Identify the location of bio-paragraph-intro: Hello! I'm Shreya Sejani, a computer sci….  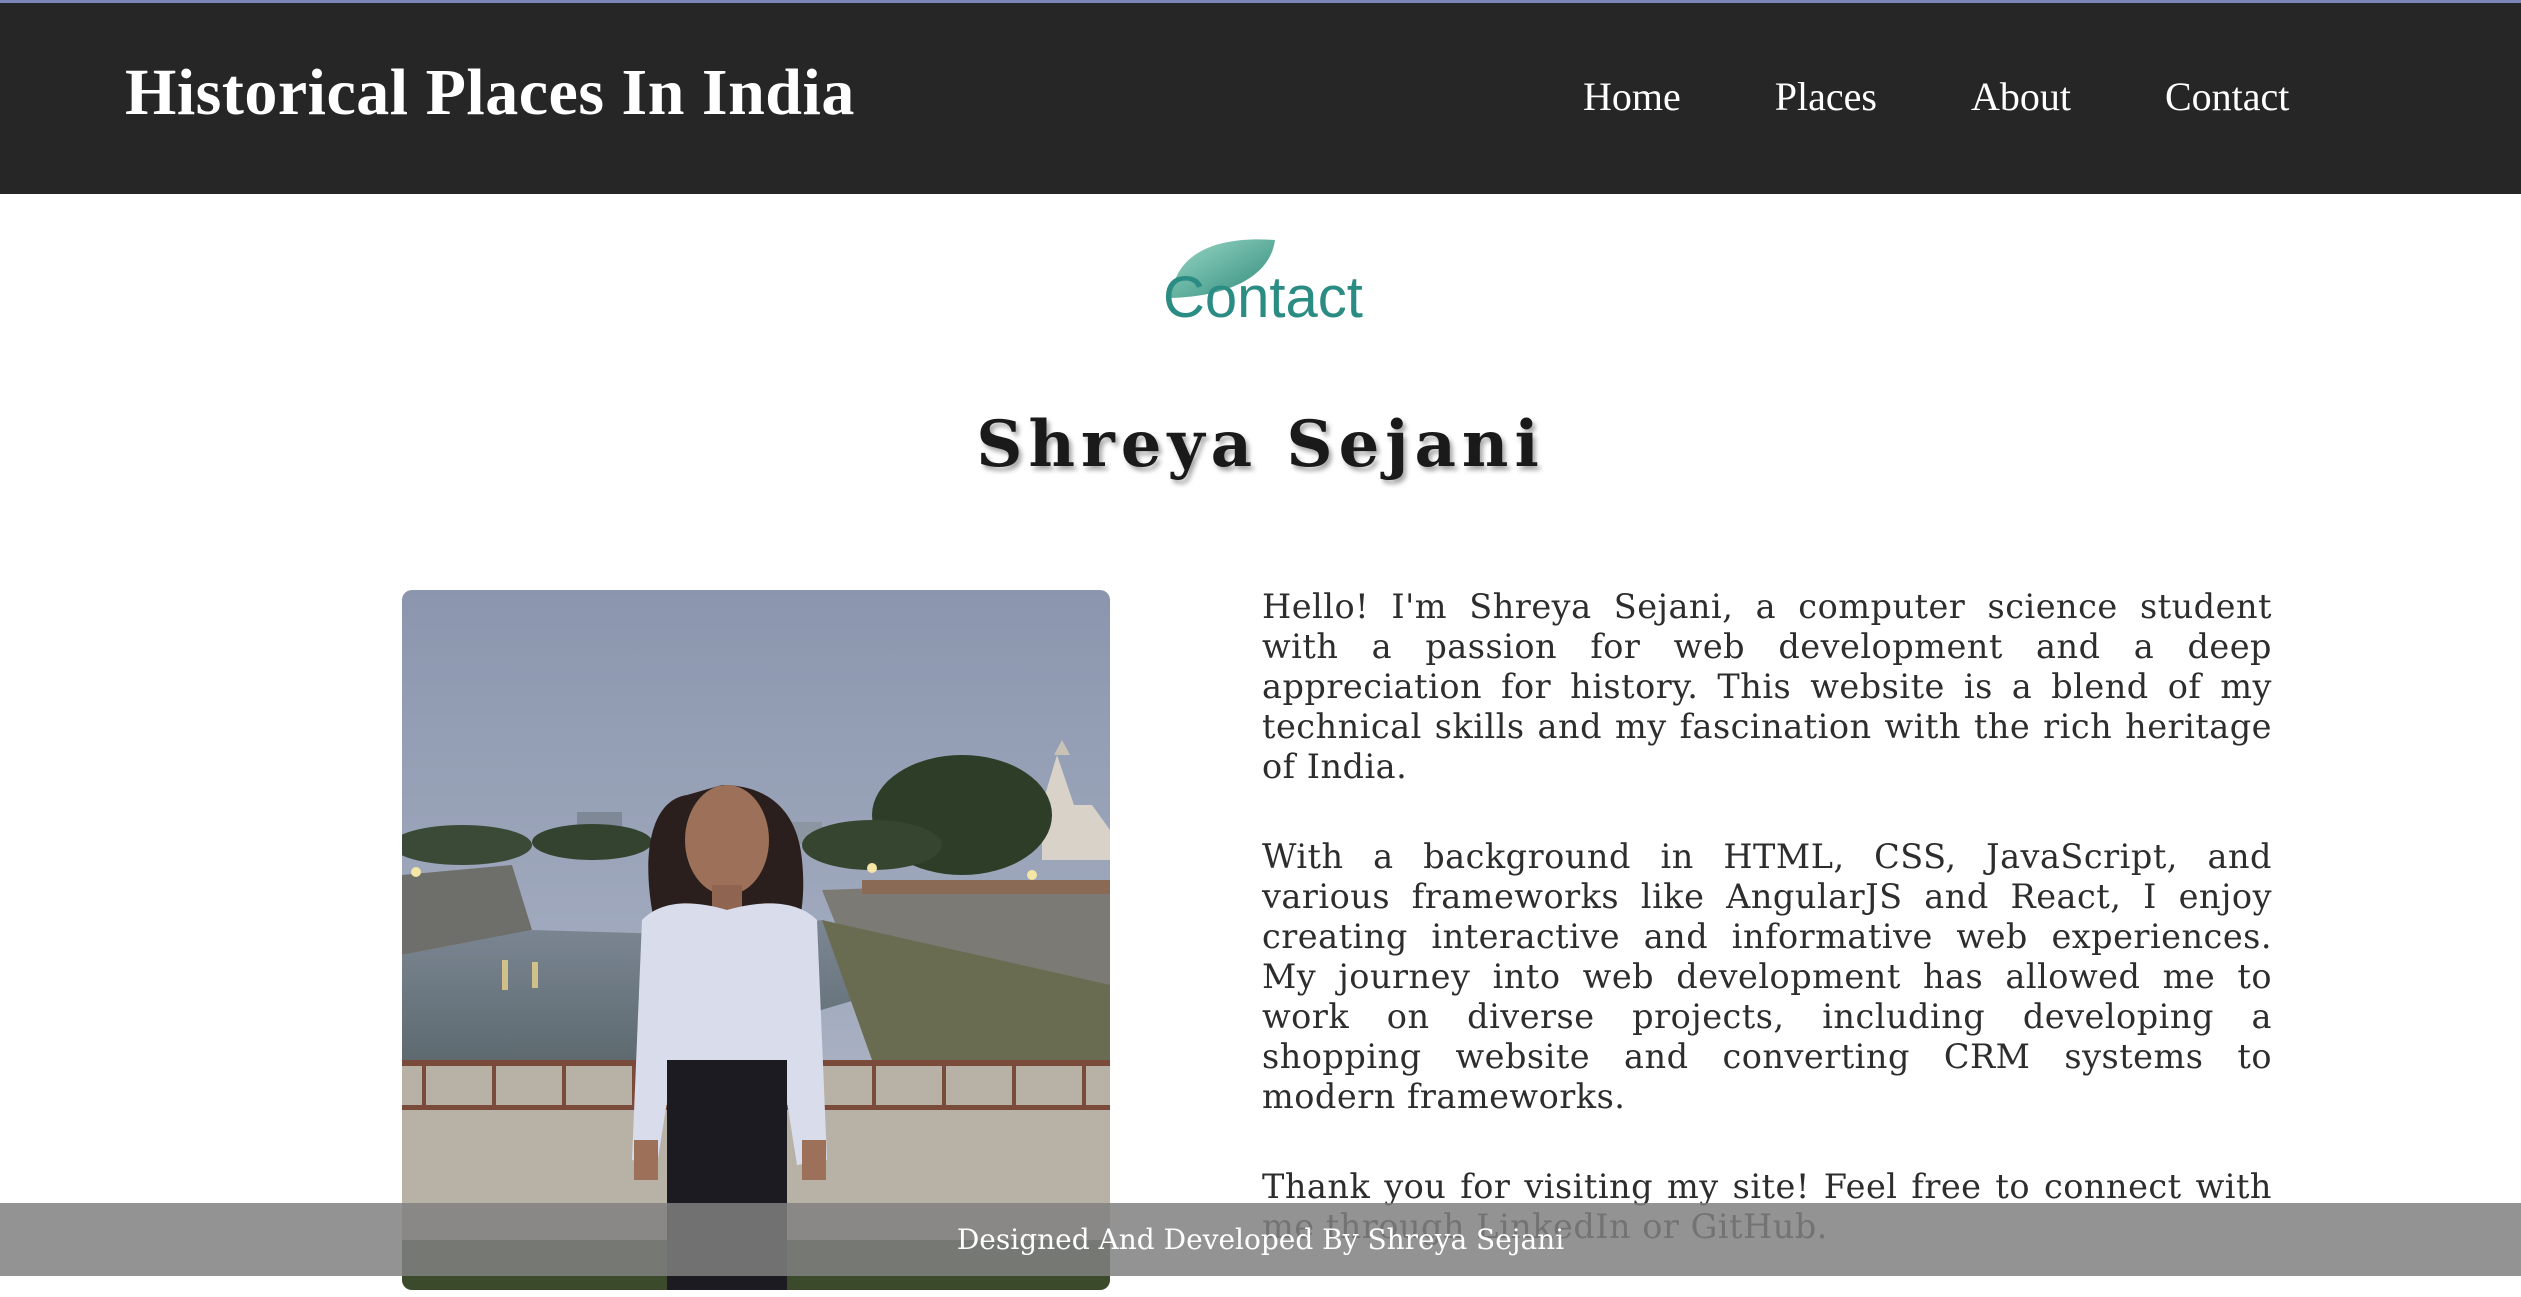
(1767, 686).